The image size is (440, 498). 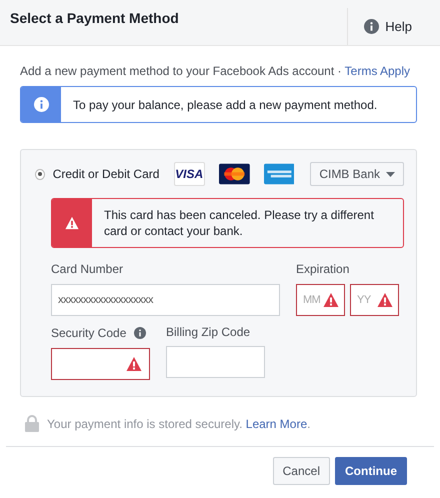 What do you see at coordinates (371, 471) in the screenshot?
I see `continue-button: Continue` at bounding box center [371, 471].